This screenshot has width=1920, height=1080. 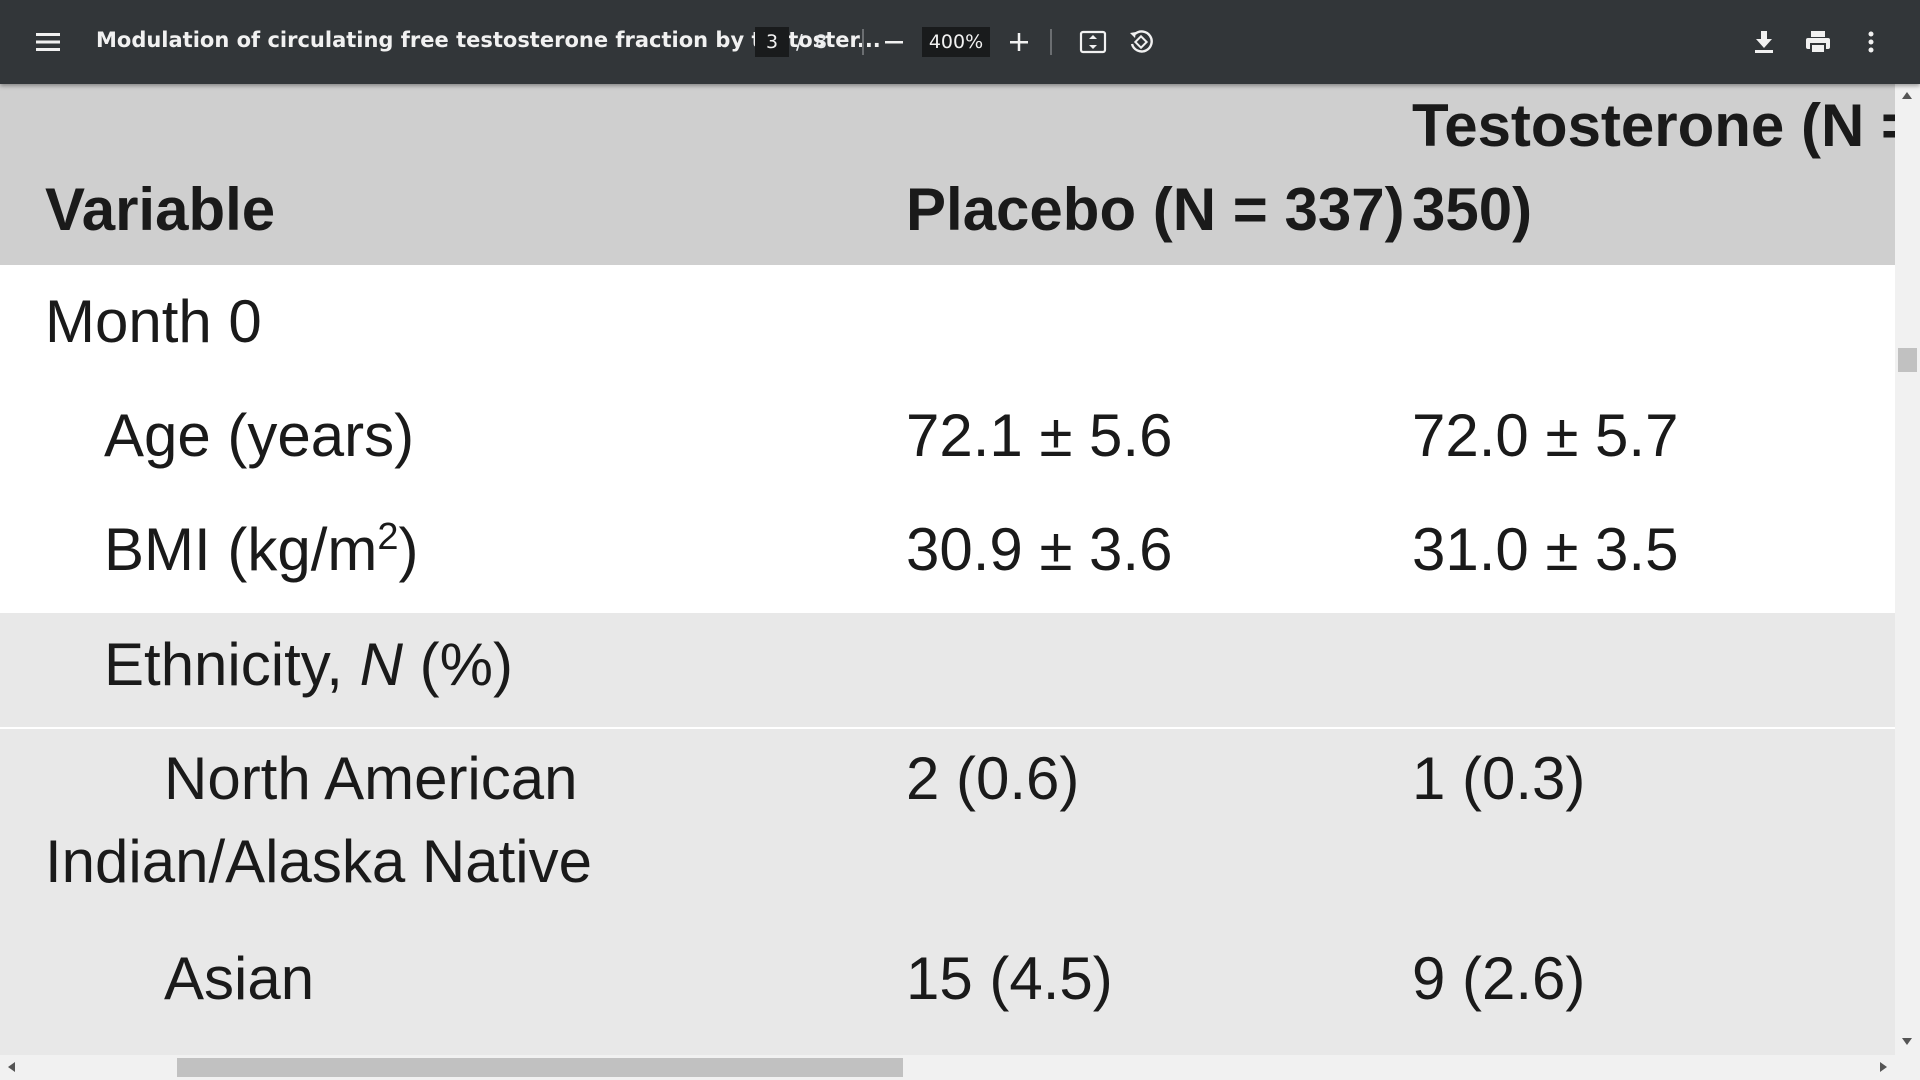 I want to click on header-variable: Variable, so click(x=160, y=209).